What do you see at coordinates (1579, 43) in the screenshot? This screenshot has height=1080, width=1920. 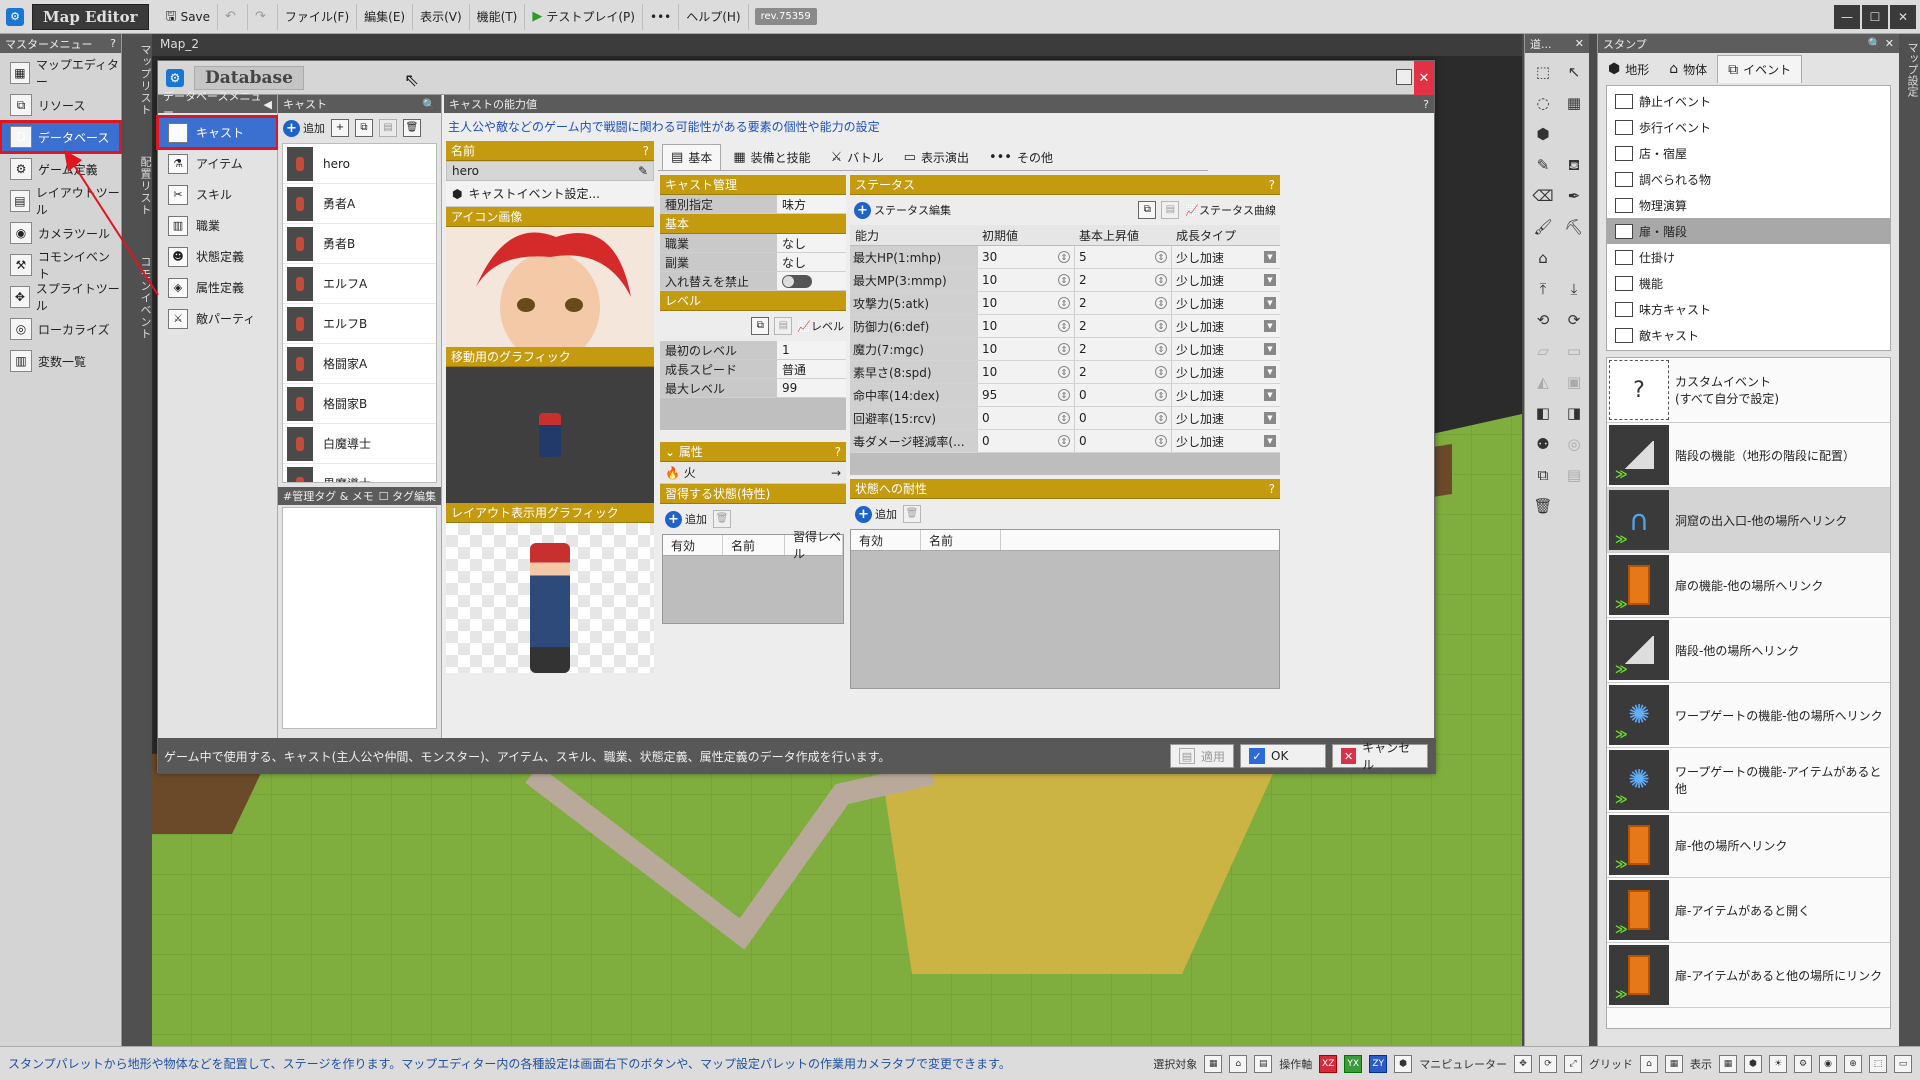 I see `pin-icon: ✕` at bounding box center [1579, 43].